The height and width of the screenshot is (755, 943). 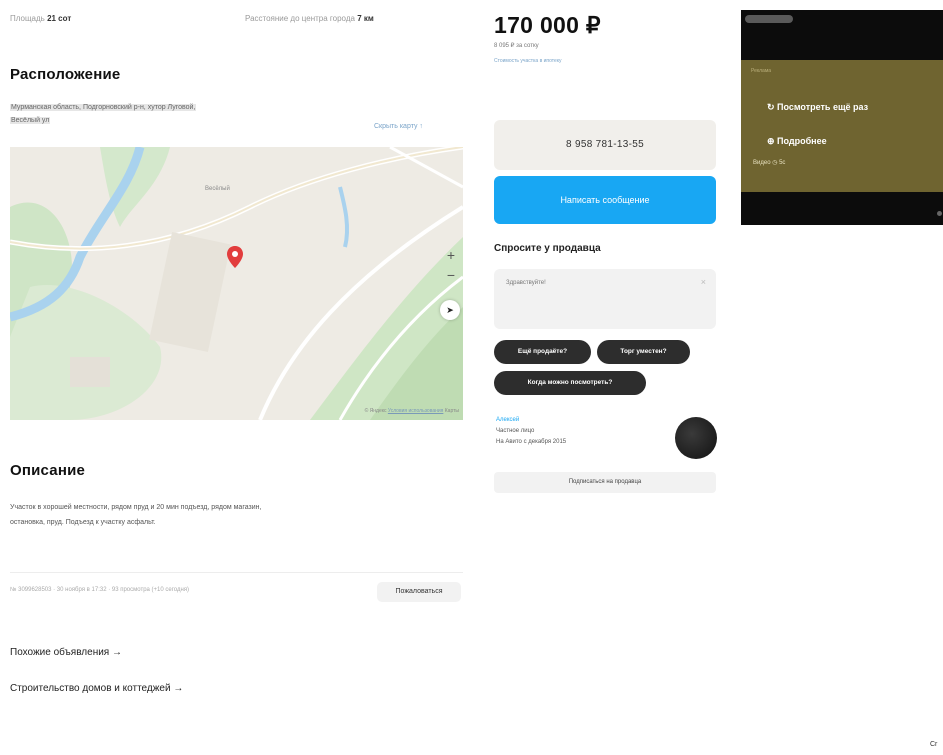 I want to click on hide-map-link: Скрыть карту ↑, so click(x=398, y=126).